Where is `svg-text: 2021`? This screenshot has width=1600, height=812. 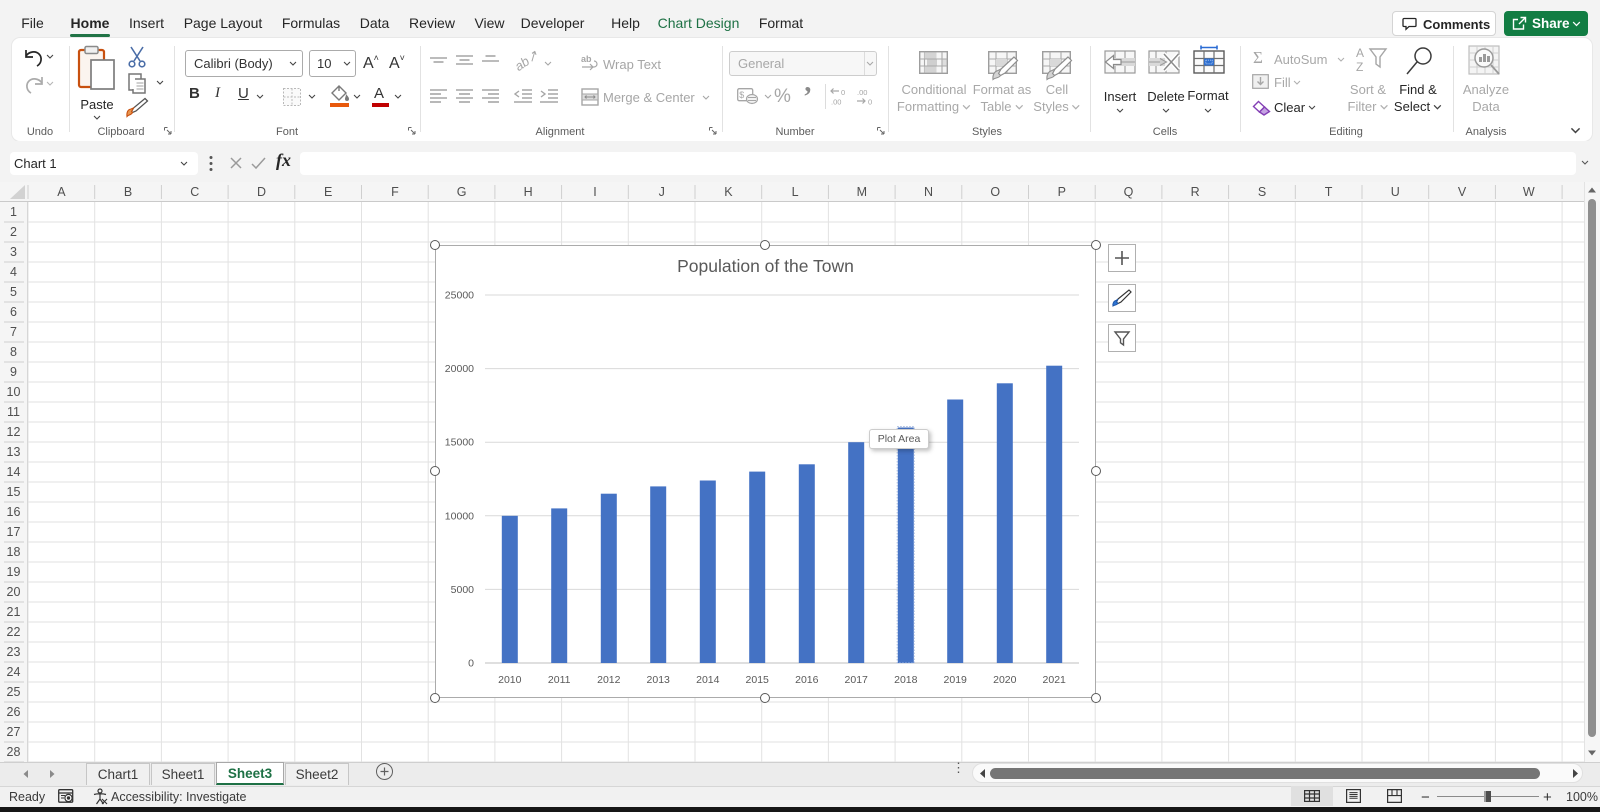 svg-text: 2021 is located at coordinates (1055, 680).